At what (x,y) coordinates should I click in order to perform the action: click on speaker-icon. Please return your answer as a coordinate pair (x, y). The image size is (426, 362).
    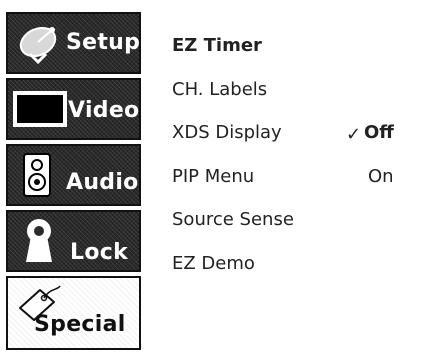
    Looking at the image, I should click on (37, 175).